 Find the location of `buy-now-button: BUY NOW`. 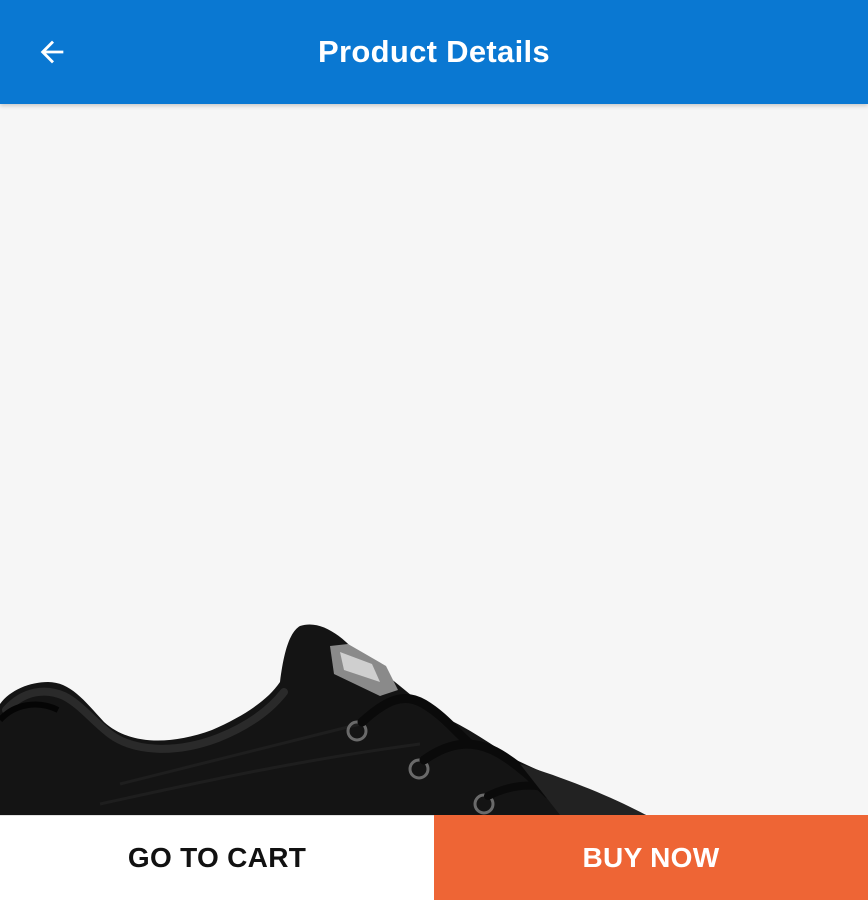

buy-now-button: BUY NOW is located at coordinates (651, 857).